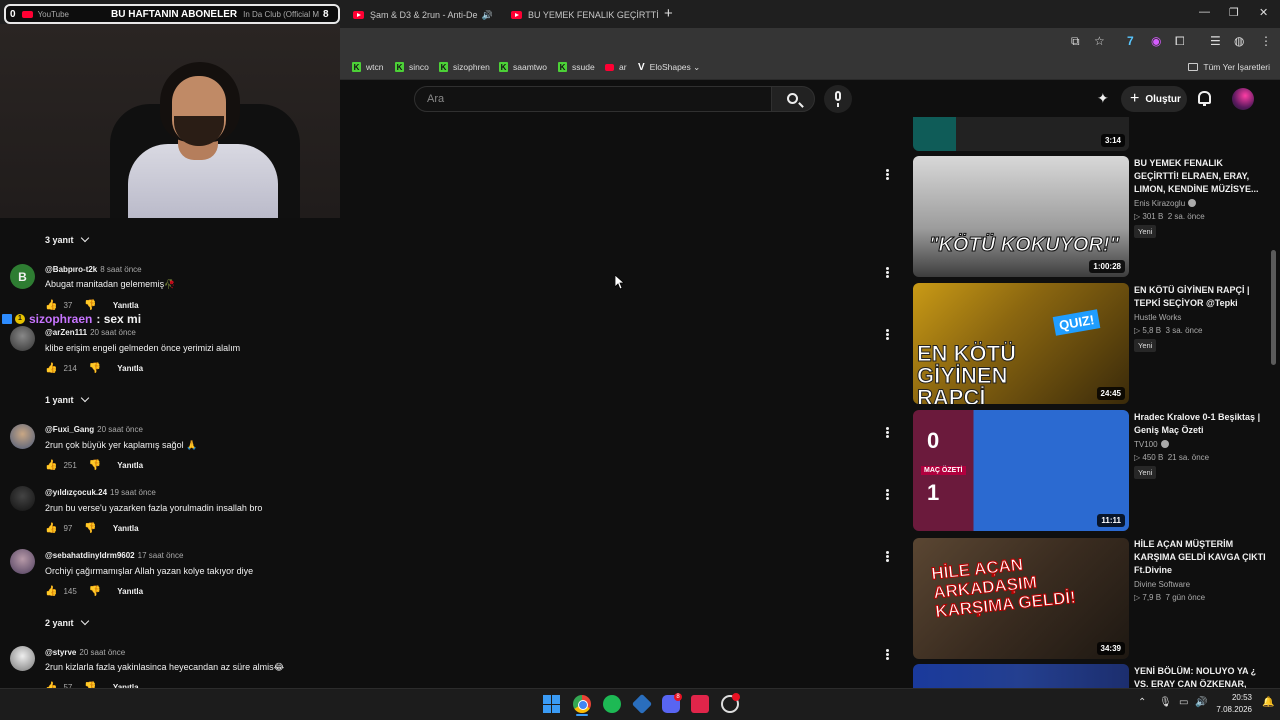 The image size is (1280, 720). What do you see at coordinates (576, 67) in the screenshot?
I see `bookmark-ssude: Kssude` at bounding box center [576, 67].